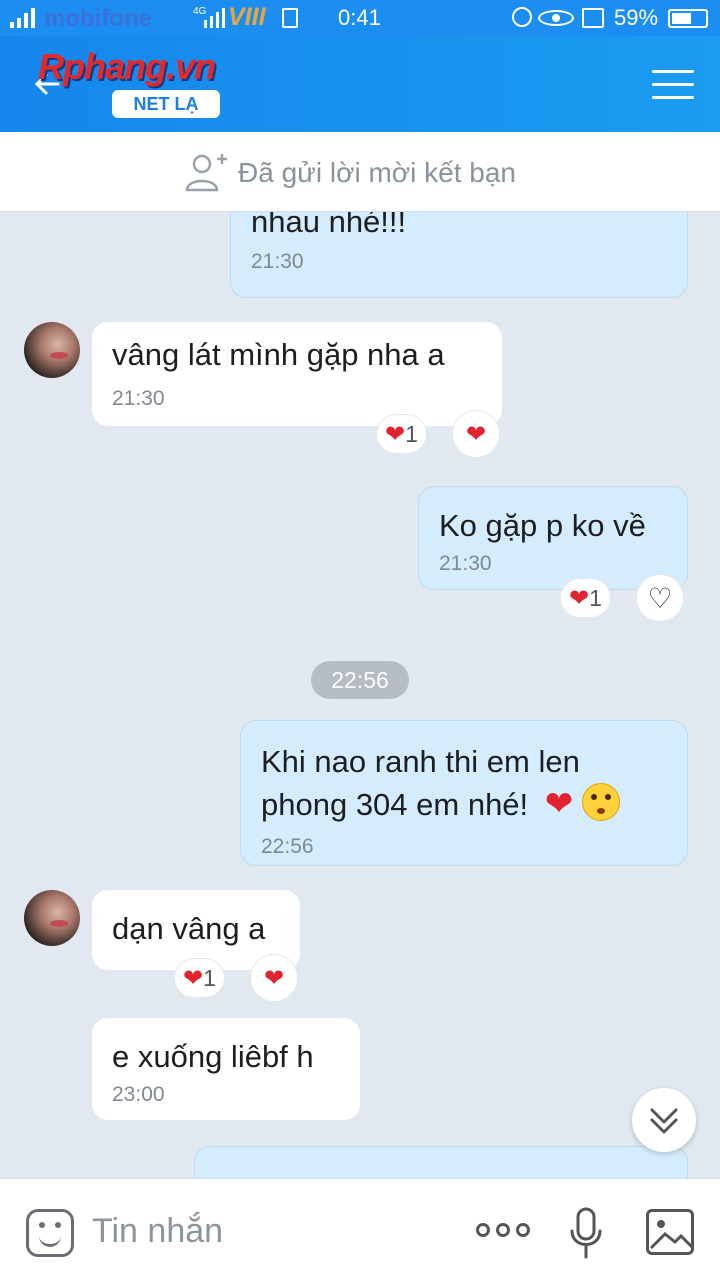 This screenshot has height=1280, width=720. Describe the element at coordinates (556, 18) in the screenshot. I see `eye-comfort-icon` at that location.